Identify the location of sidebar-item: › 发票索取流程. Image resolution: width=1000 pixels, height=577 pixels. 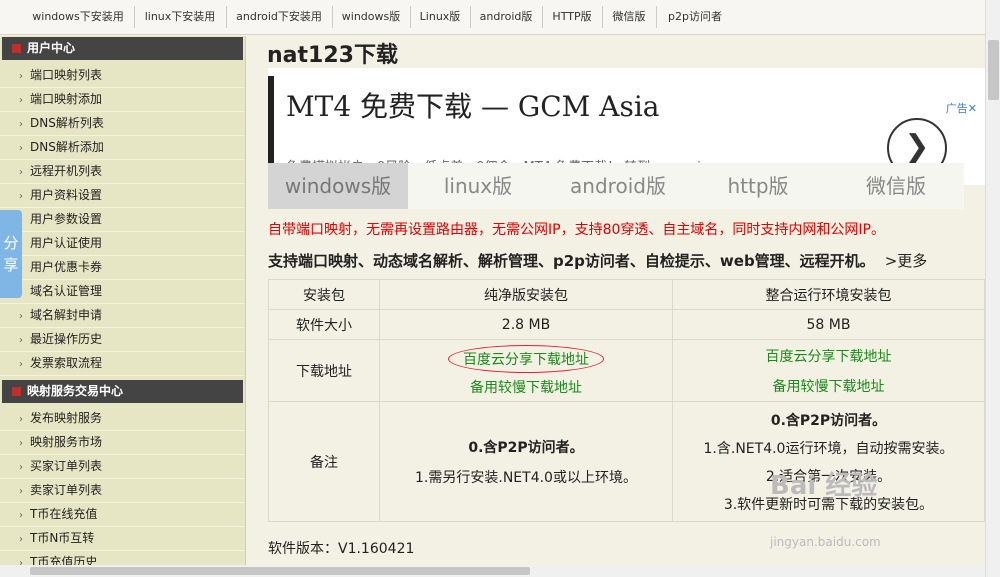
(122, 363).